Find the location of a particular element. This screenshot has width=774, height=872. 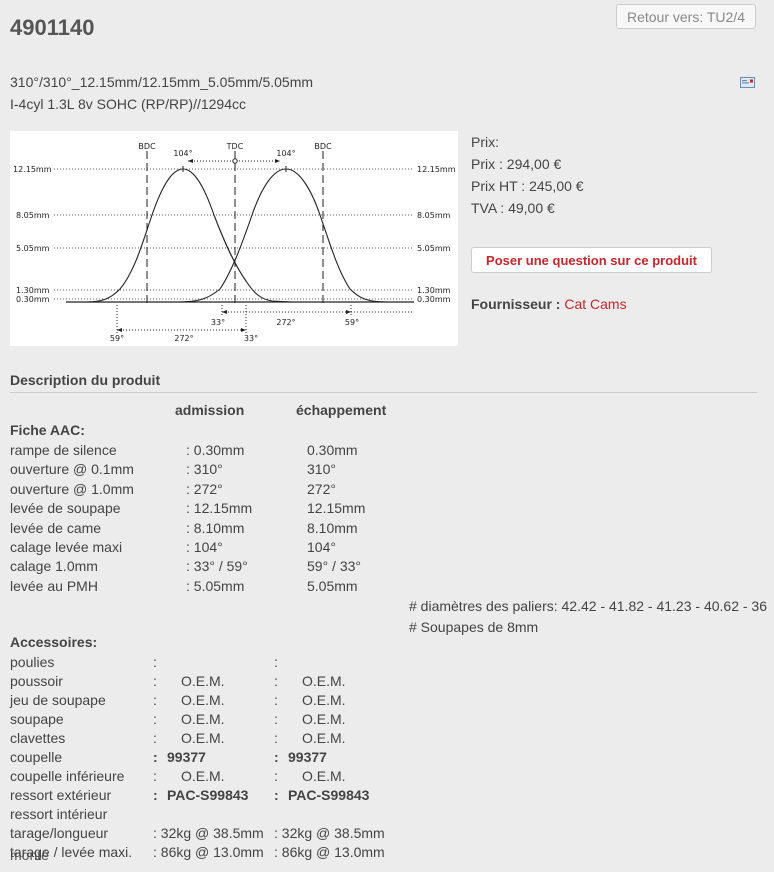

accessory-admission: PAC-S99843 is located at coordinates (208, 795).